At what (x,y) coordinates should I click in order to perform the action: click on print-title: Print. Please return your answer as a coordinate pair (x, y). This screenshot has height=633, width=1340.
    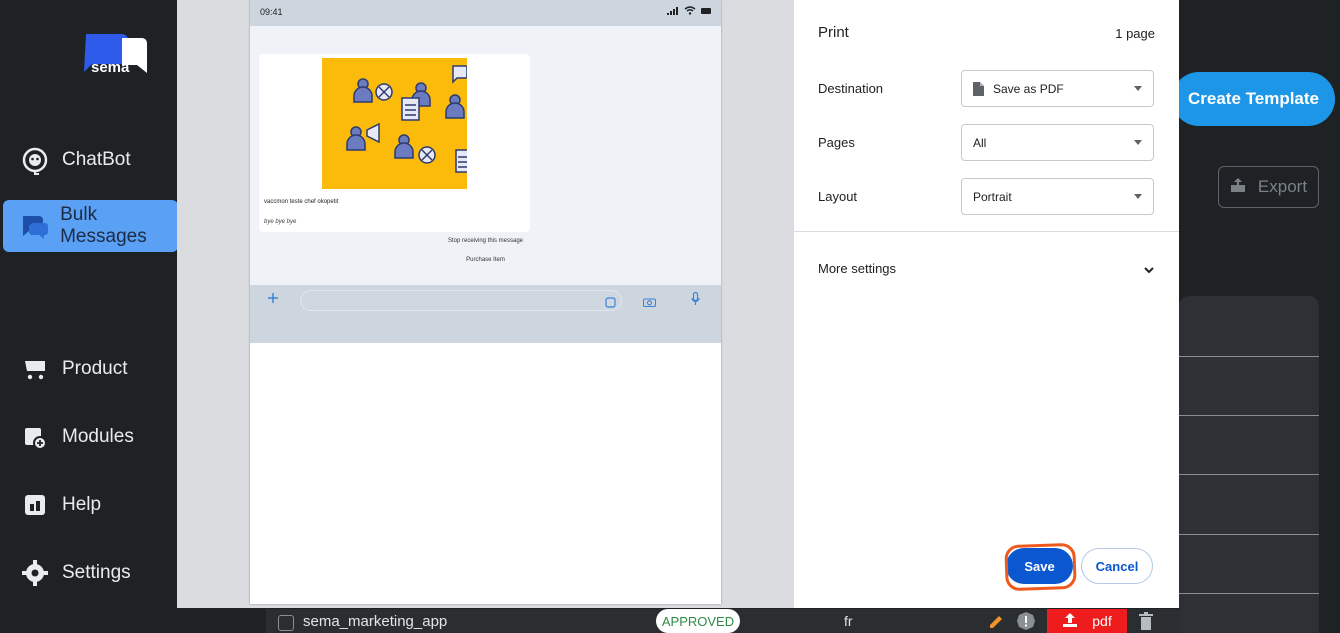
    Looking at the image, I should click on (833, 32).